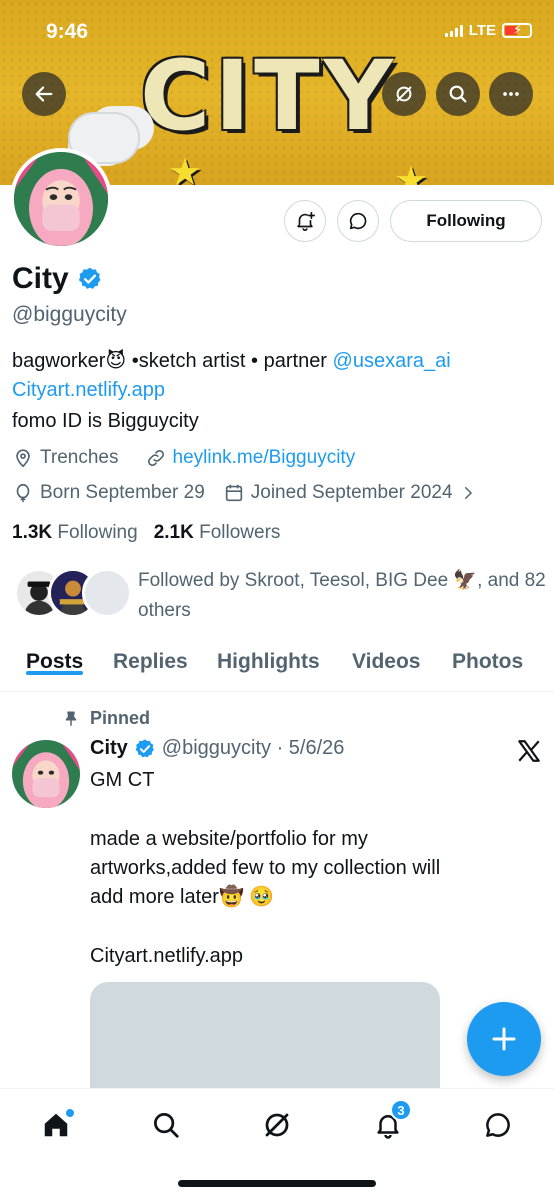  I want to click on nav-search, so click(166, 1125).